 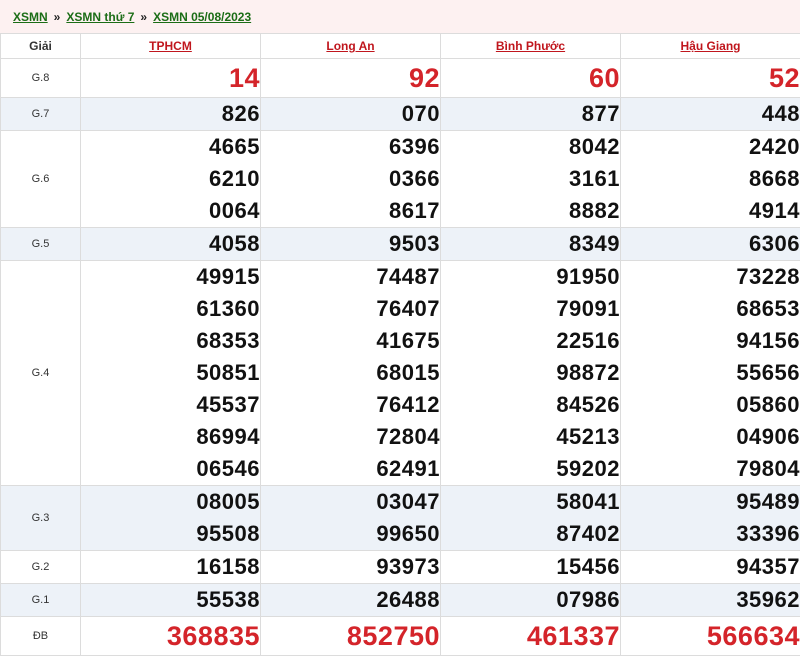 I want to click on prize-cell-long-an: 852750, so click(x=350, y=636).